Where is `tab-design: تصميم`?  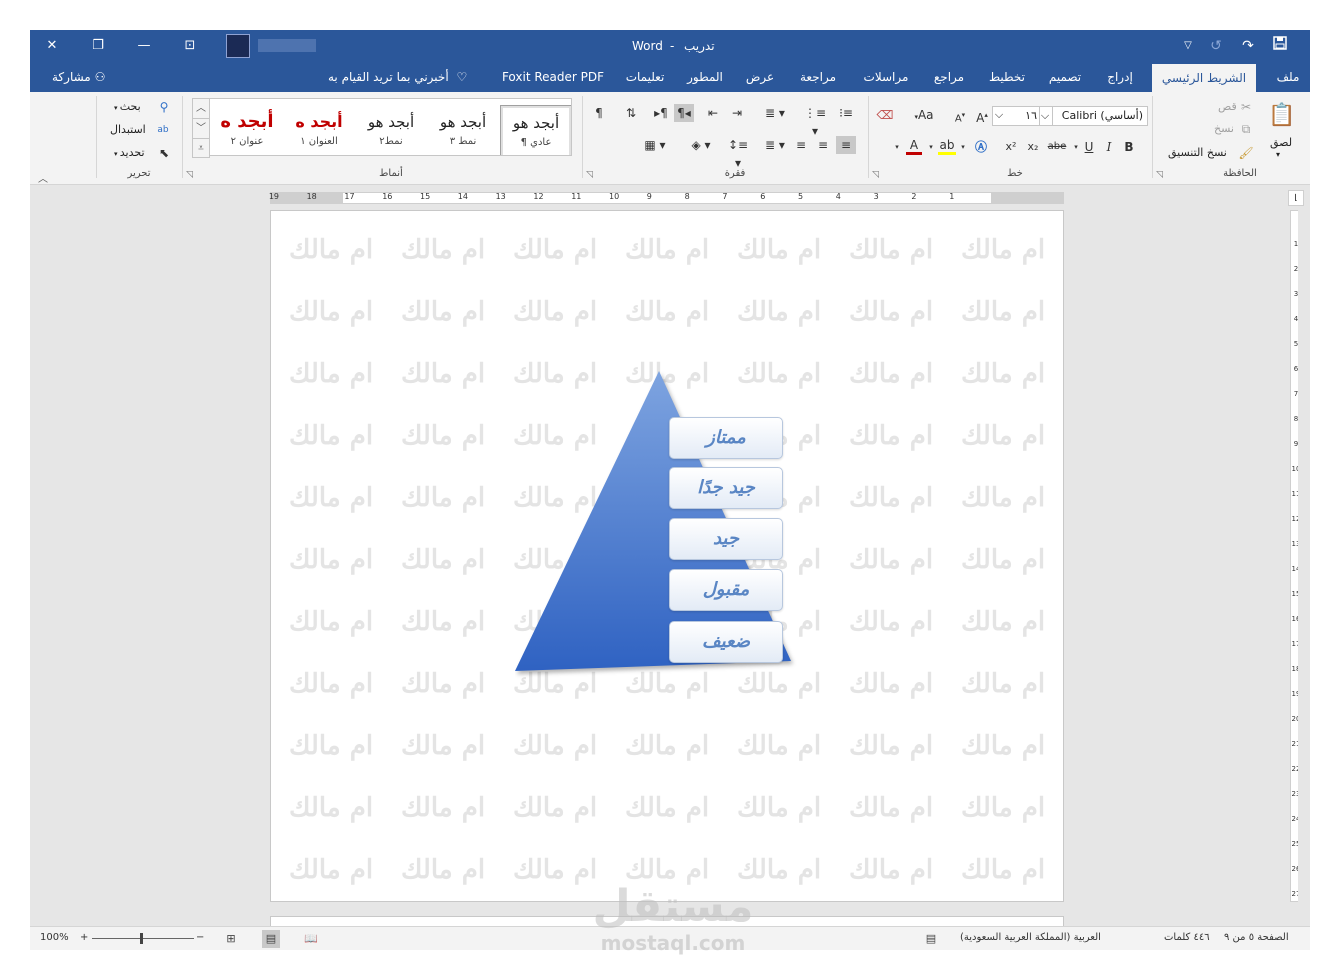
tab-design: تصميم is located at coordinates (1065, 77).